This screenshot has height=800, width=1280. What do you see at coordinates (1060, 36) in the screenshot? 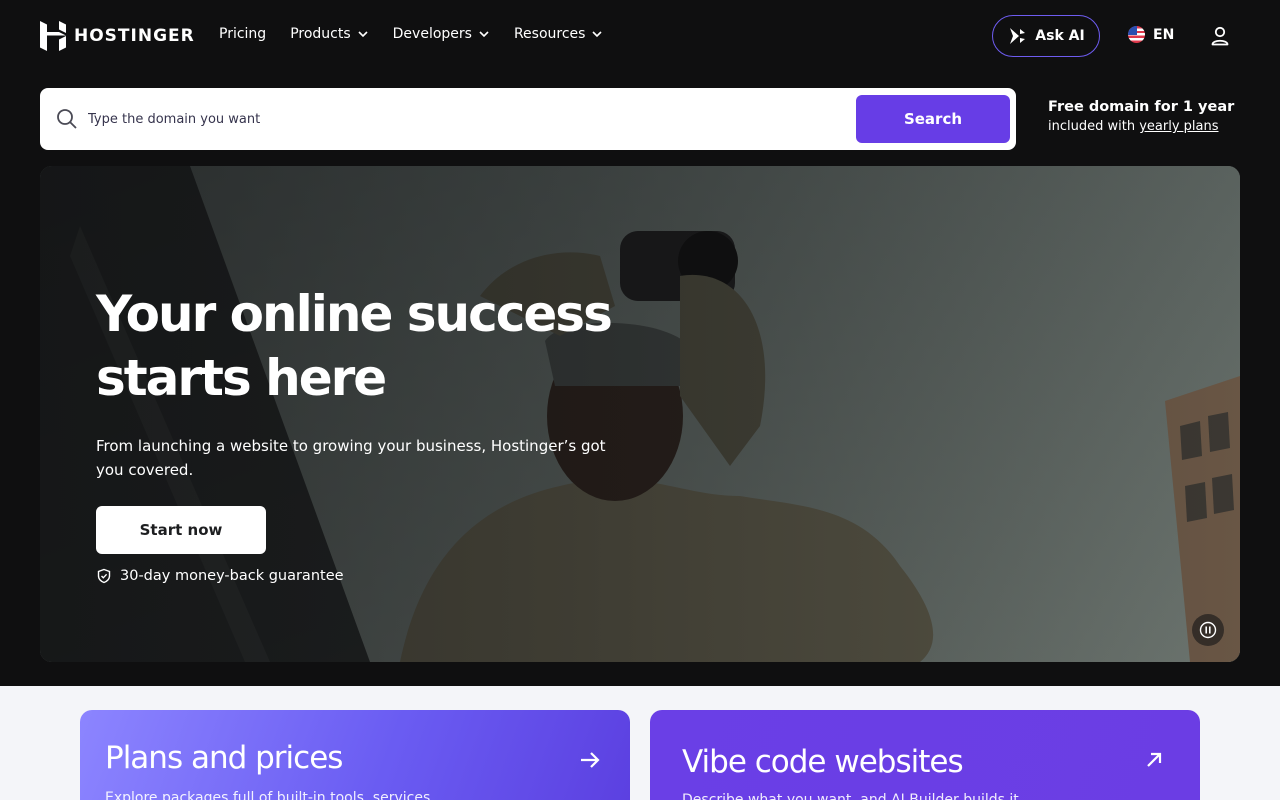
I see `ask-ai-label: Ask AI` at bounding box center [1060, 36].